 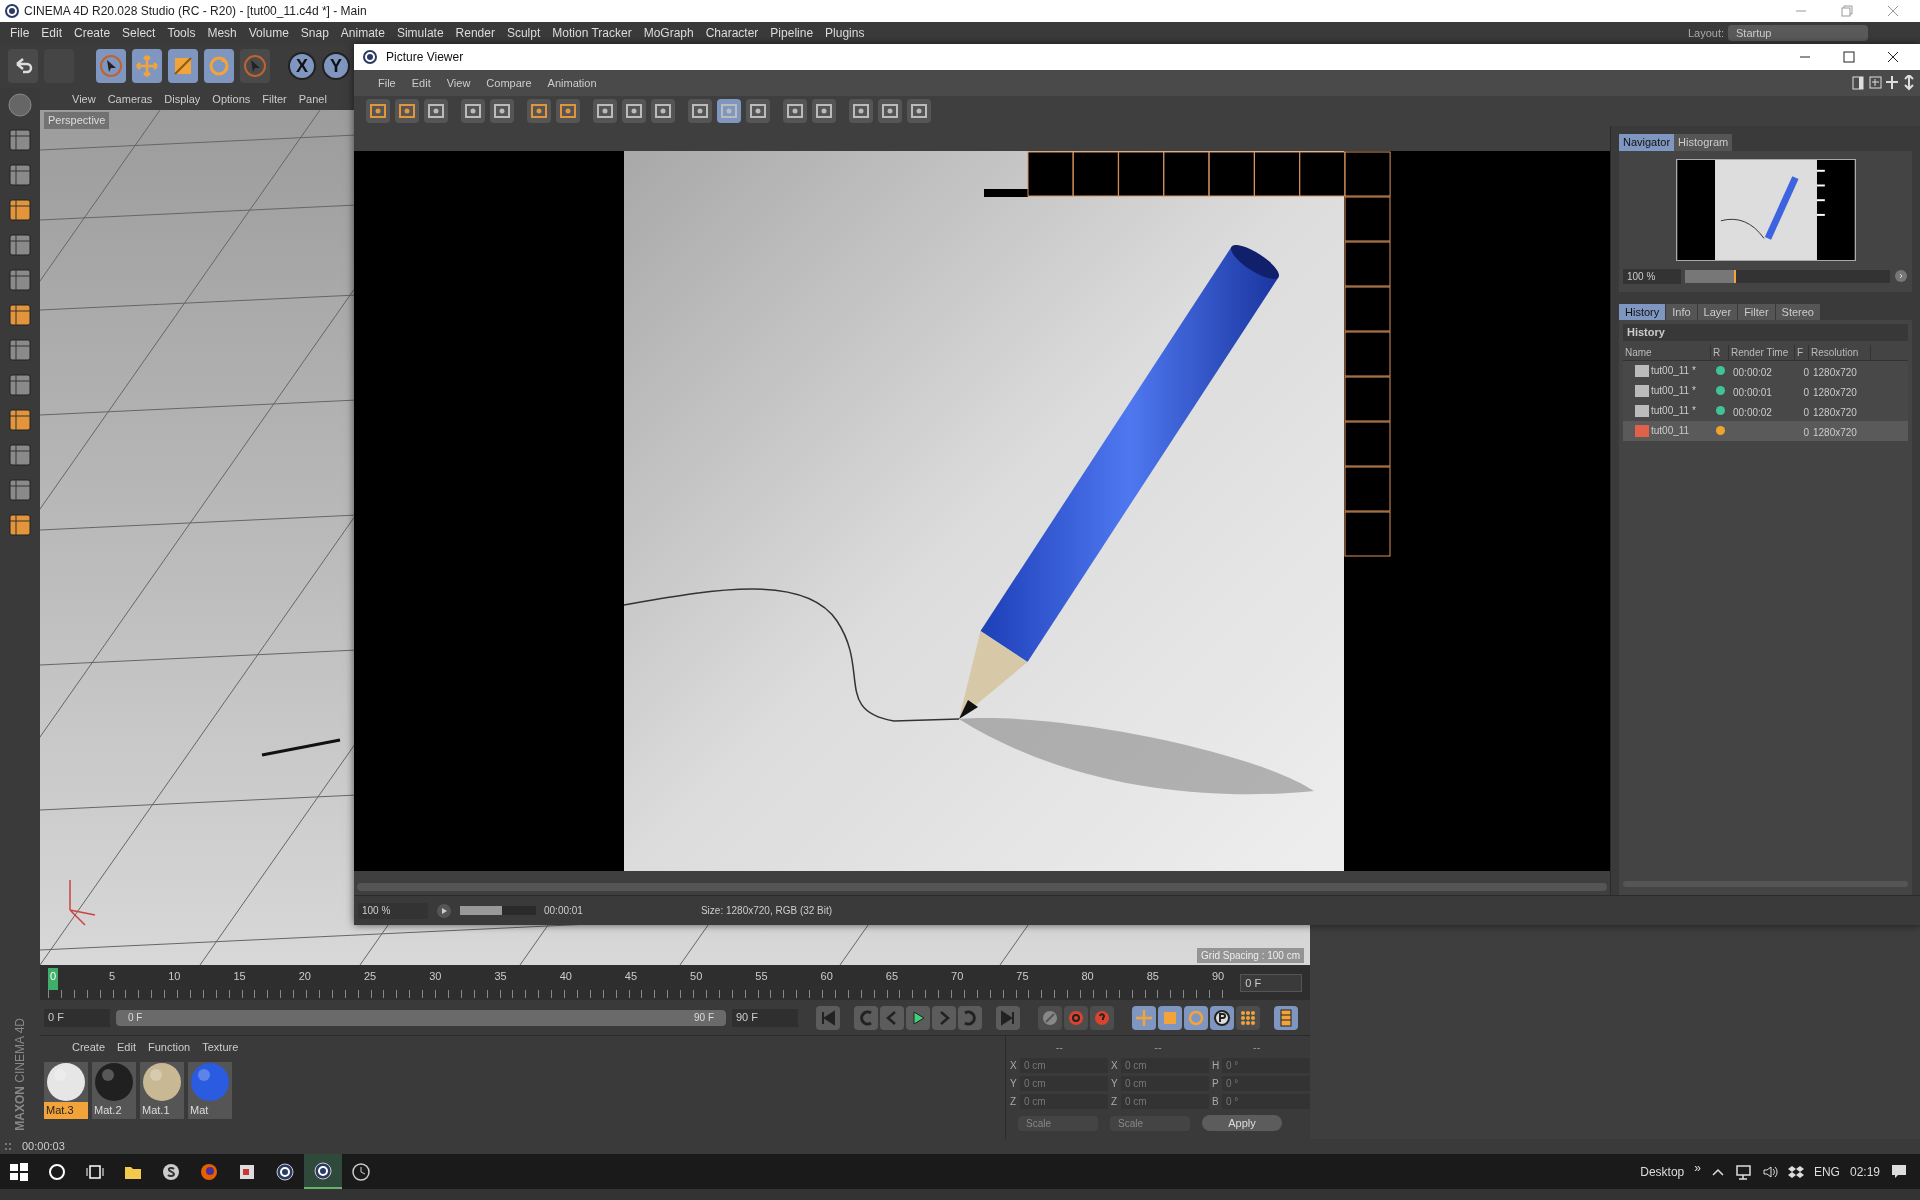 What do you see at coordinates (23, 66) in the screenshot?
I see `undo-button` at bounding box center [23, 66].